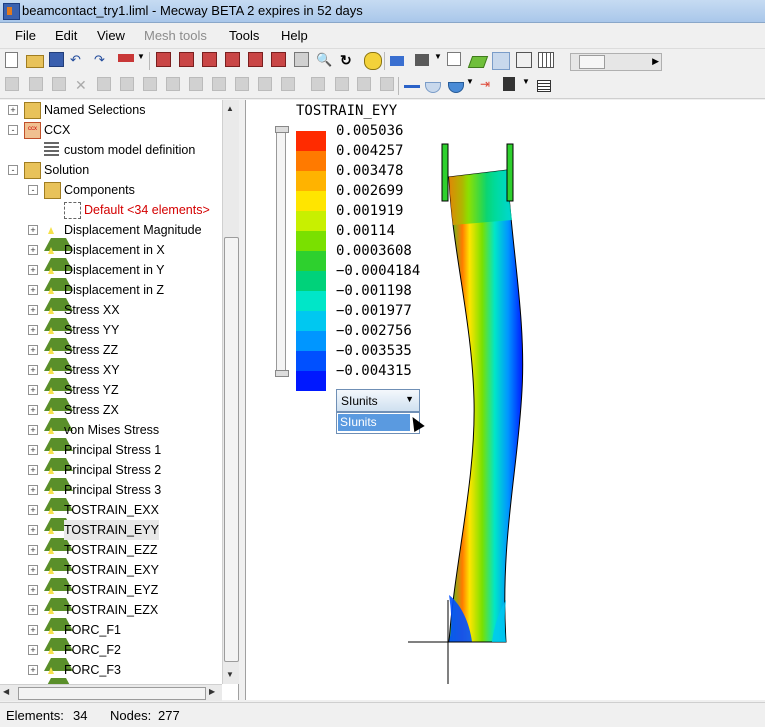 This screenshot has width=765, height=727. What do you see at coordinates (111, 295) in the screenshot?
I see `tree-item: + Displacement in Z` at bounding box center [111, 295].